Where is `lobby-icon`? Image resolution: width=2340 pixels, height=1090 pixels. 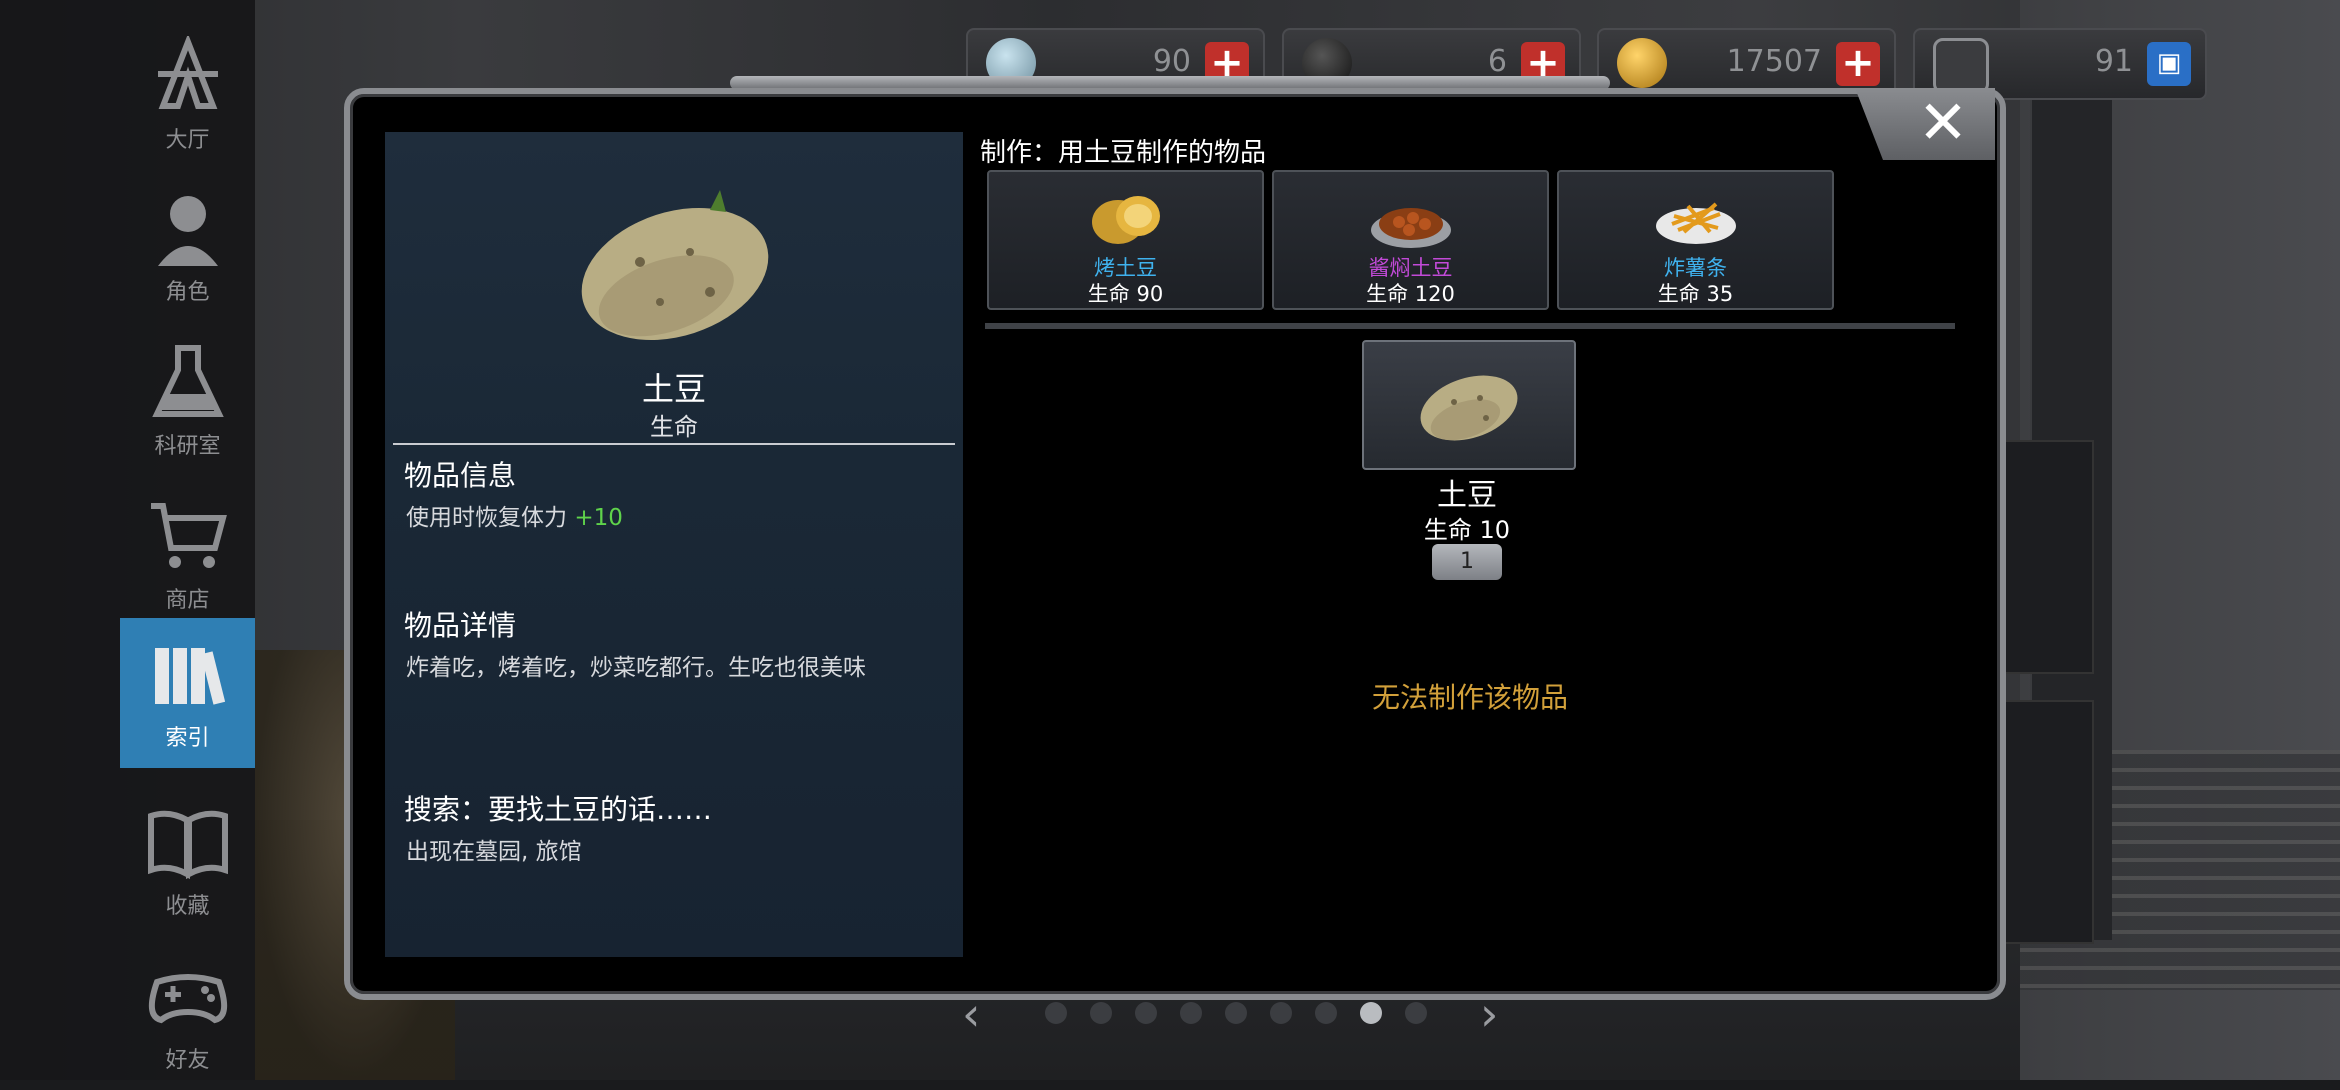 lobby-icon is located at coordinates (187, 72).